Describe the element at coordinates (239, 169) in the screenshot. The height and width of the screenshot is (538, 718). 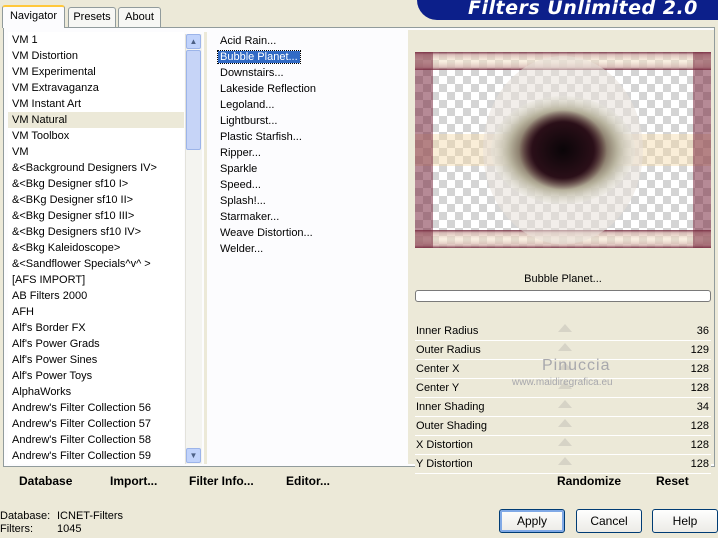
I see `filter-item-label: Sparkle` at that location.